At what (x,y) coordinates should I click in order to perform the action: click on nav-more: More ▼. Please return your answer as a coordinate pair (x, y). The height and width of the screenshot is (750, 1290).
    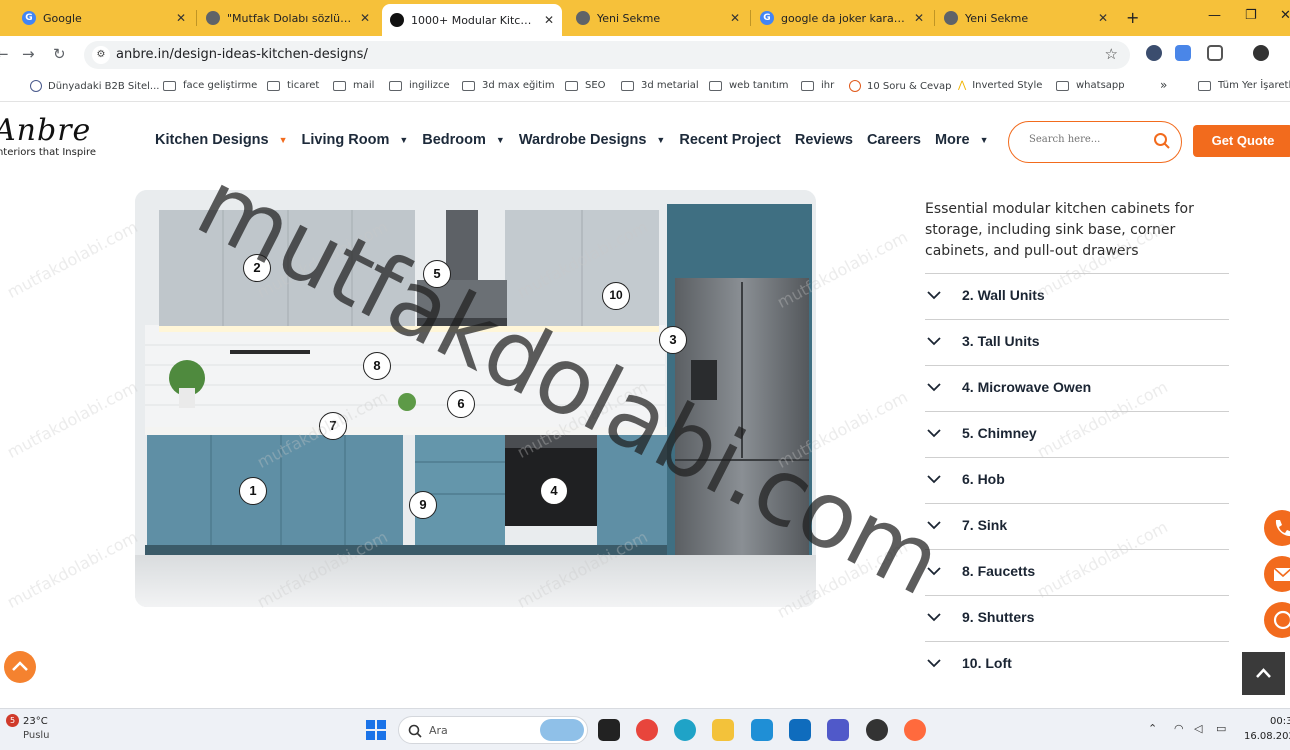
    Looking at the image, I should click on (962, 140).